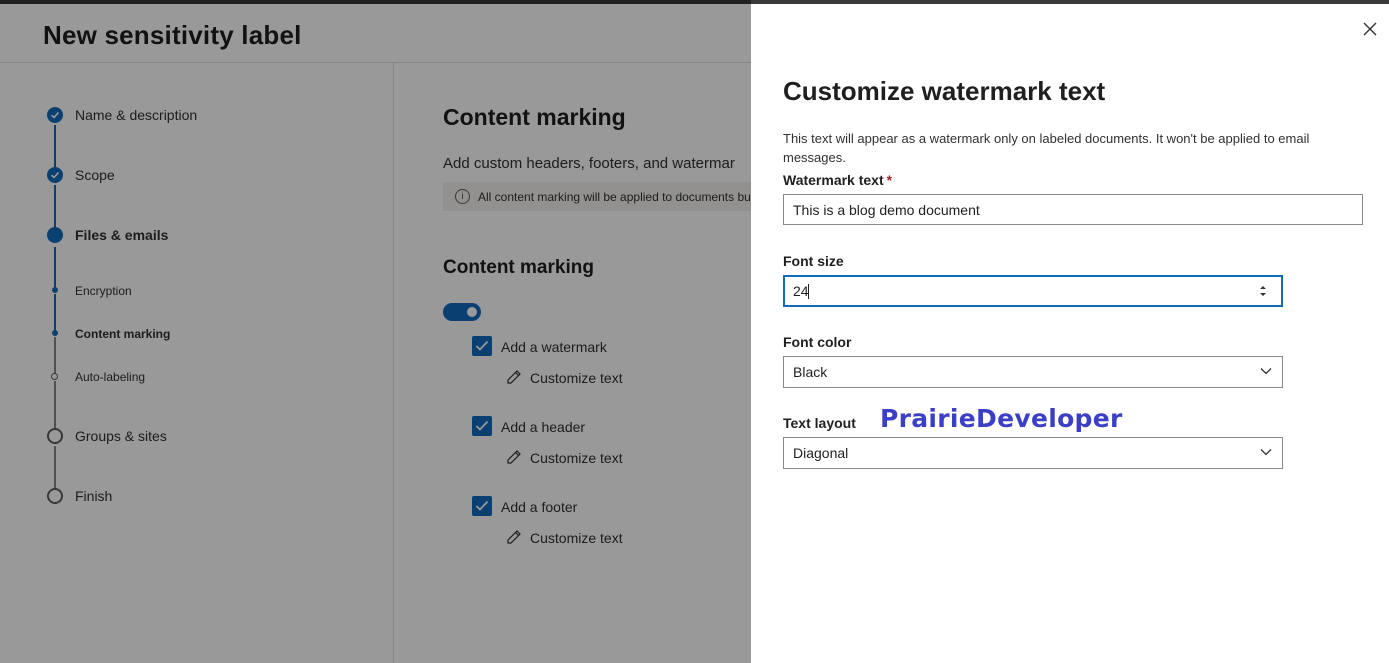  What do you see at coordinates (889, 180) in the screenshot?
I see `required-marker: *` at bounding box center [889, 180].